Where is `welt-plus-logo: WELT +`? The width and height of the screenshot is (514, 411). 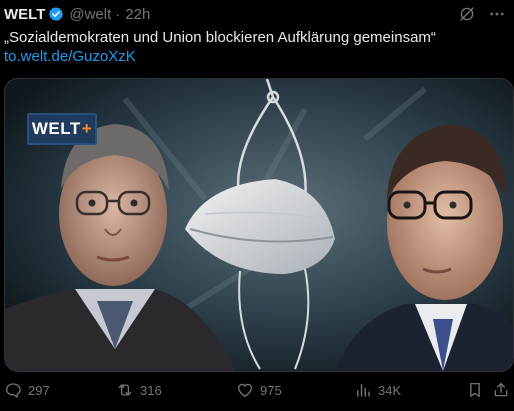
welt-plus-logo: WELT + is located at coordinates (62, 129).